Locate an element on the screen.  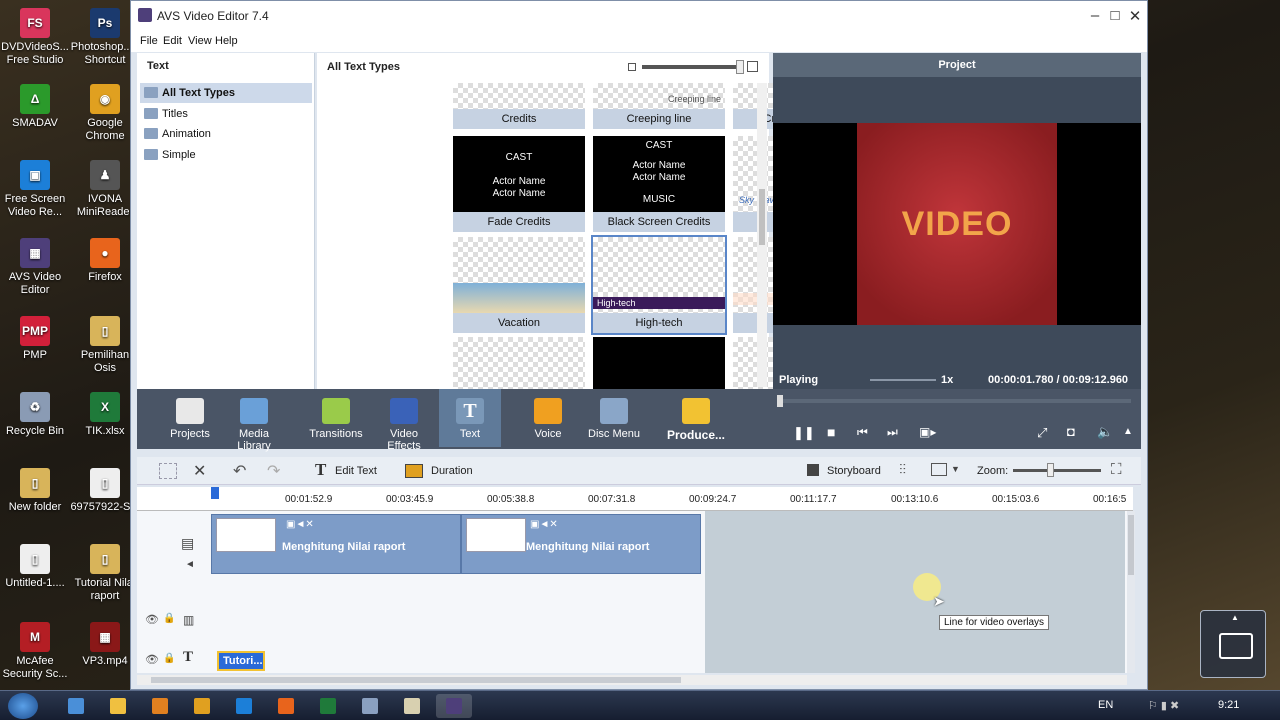
pause-icon: ❚❚ is located at coordinates (804, 433).